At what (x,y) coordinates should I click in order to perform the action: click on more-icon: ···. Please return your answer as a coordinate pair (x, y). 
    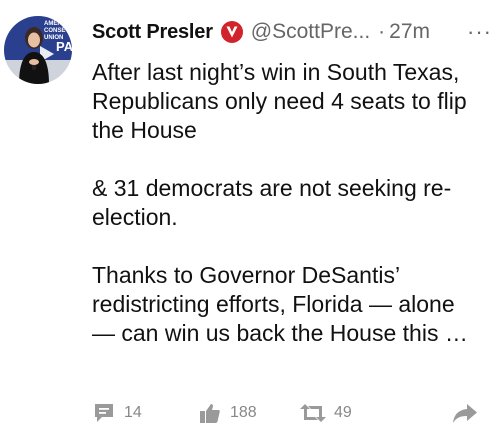
    Looking at the image, I should click on (479, 32).